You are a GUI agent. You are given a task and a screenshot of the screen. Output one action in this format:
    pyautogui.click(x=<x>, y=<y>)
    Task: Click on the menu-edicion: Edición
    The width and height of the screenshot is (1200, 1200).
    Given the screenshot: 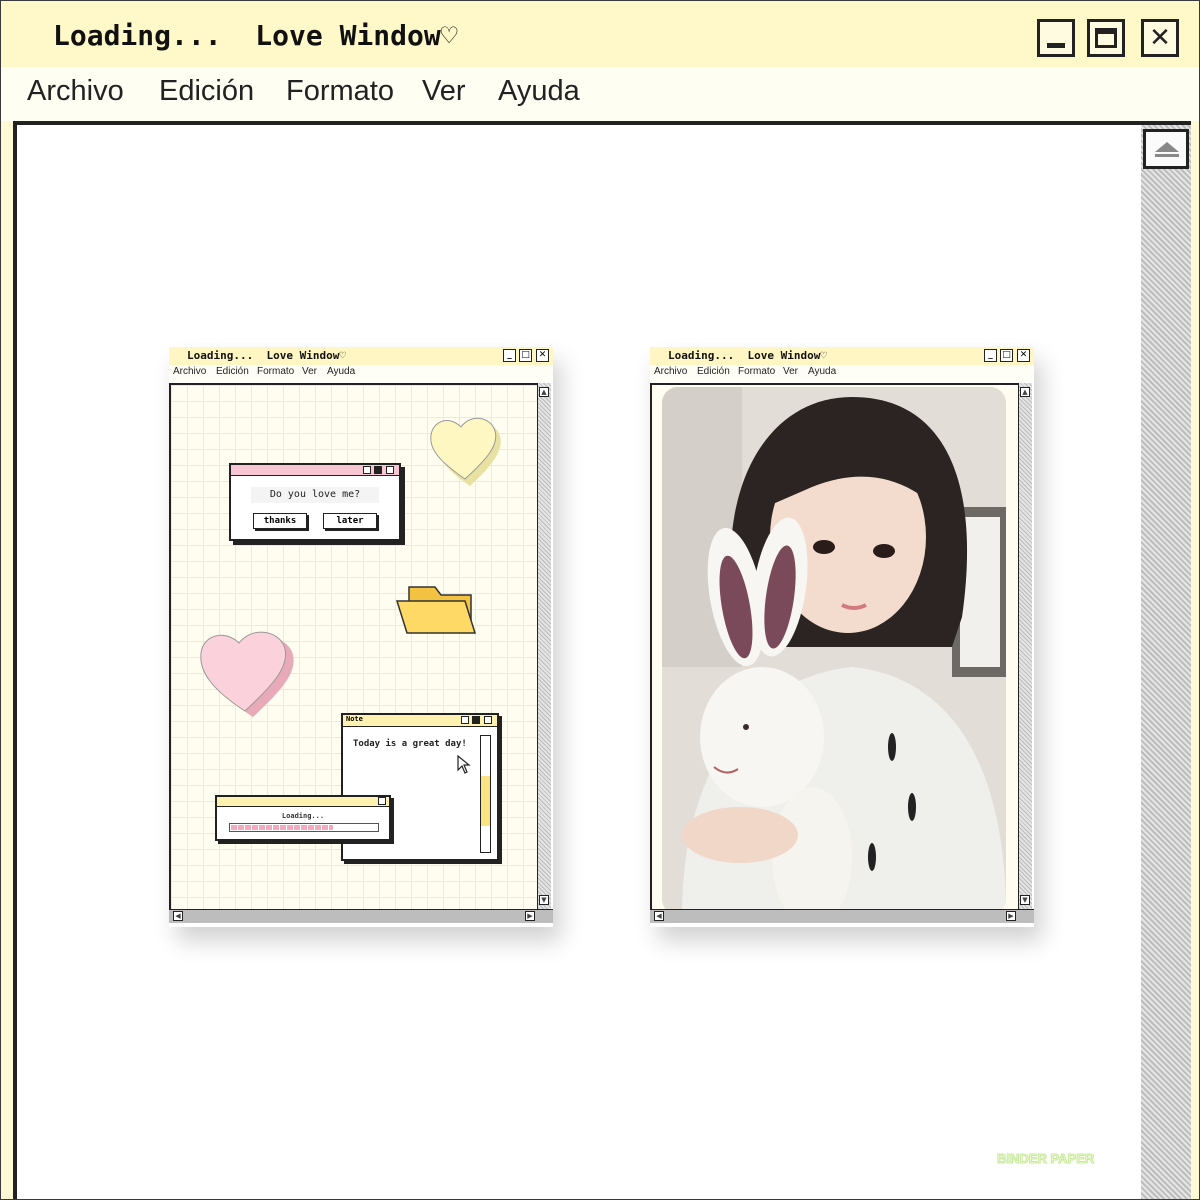 What is the action you would take?
    pyautogui.click(x=206, y=91)
    